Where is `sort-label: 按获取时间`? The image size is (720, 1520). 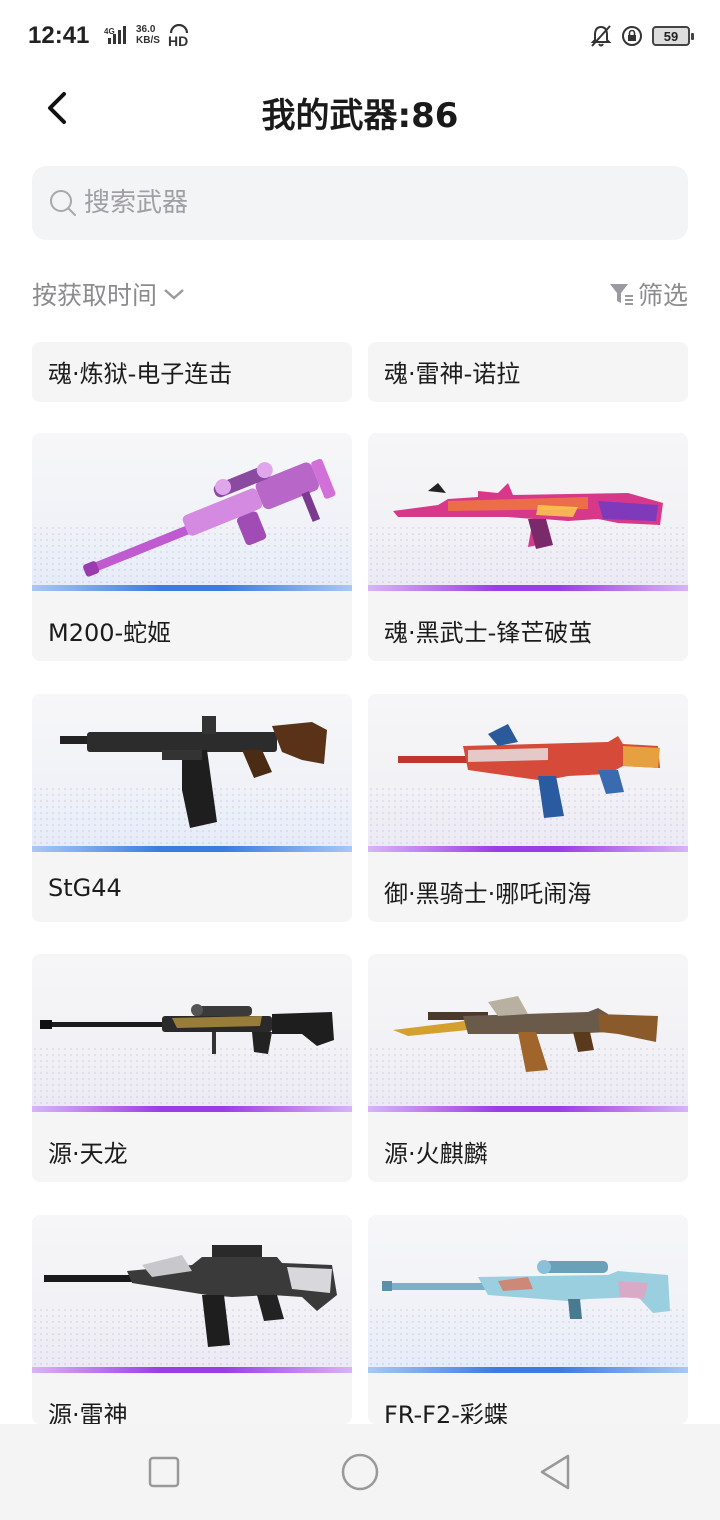
sort-label: 按获取时间 is located at coordinates (95, 295).